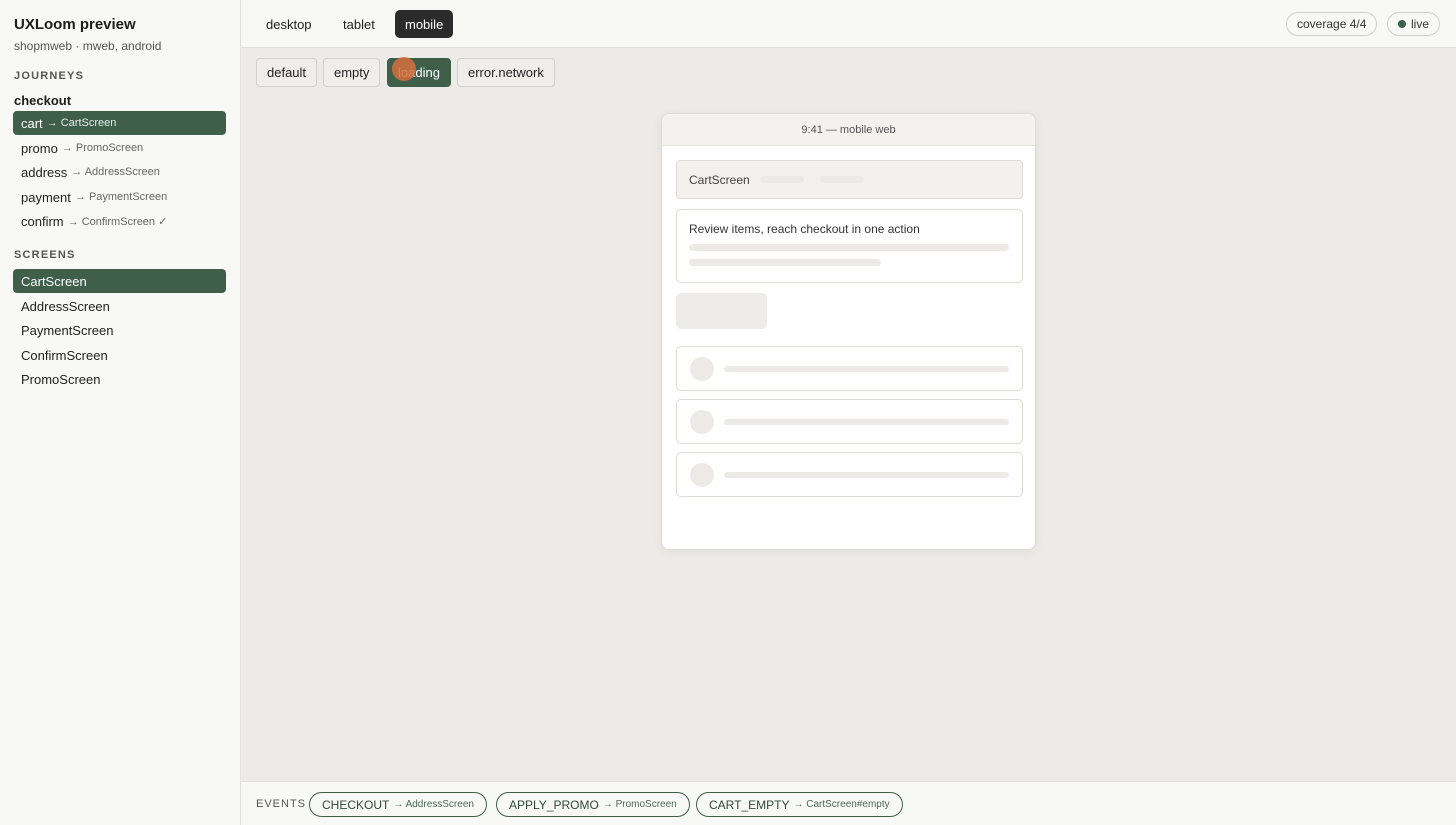 Image resolution: width=1456 pixels, height=825 pixels. I want to click on journey-step-target: → CartScreen, so click(81, 123).